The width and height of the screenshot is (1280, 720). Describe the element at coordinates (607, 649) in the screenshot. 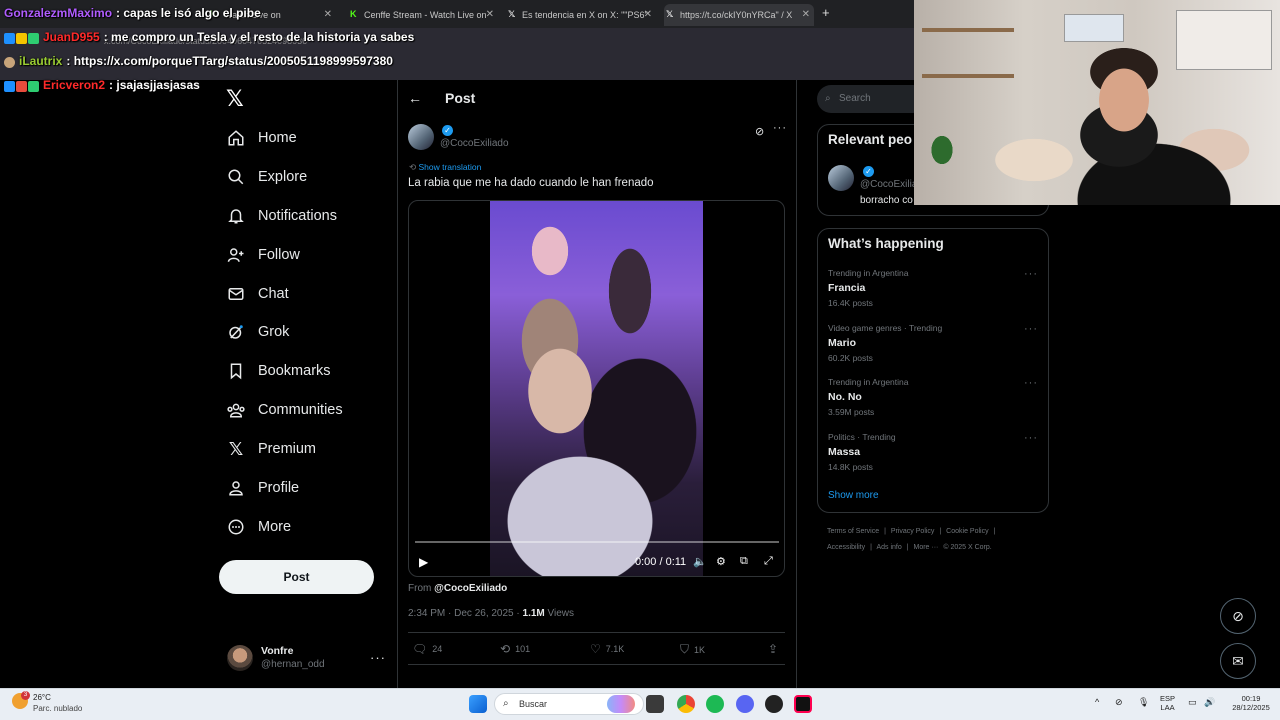

I see `like-button: ♡ 7.1K` at that location.